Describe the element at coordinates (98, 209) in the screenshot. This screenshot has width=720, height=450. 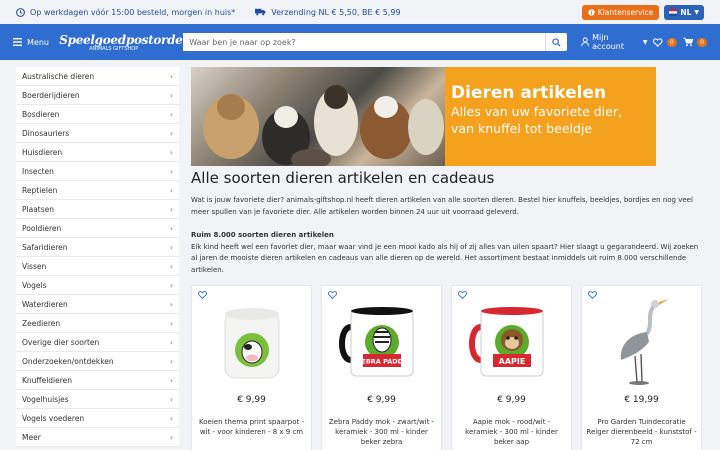
I see `sidebar-item: Plaatsen ›` at that location.